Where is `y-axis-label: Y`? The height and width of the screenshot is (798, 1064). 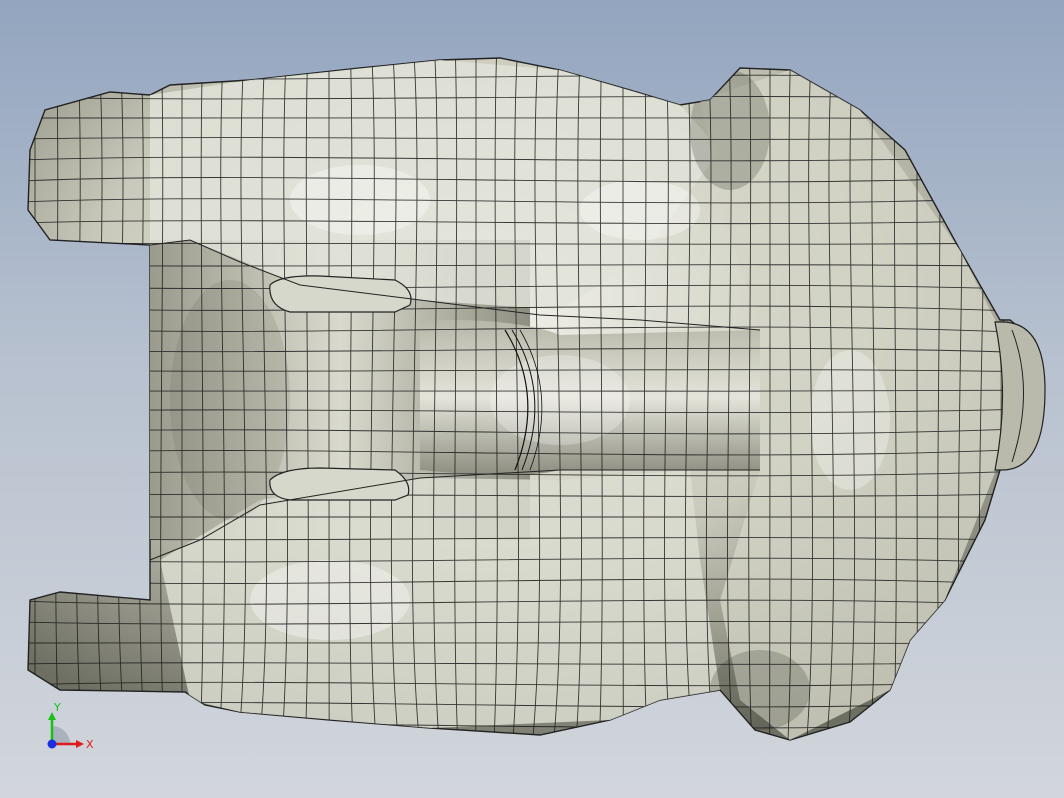
y-axis-label: Y is located at coordinates (57, 707).